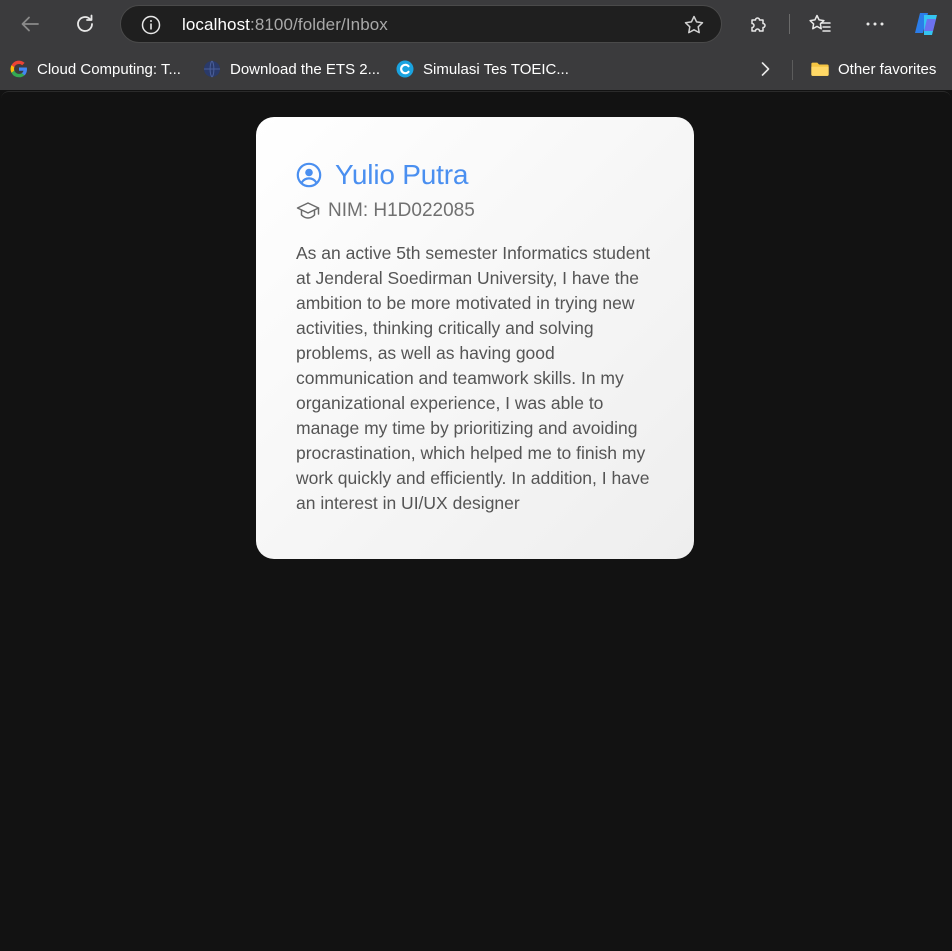  I want to click on person-circle-icon, so click(309, 175).